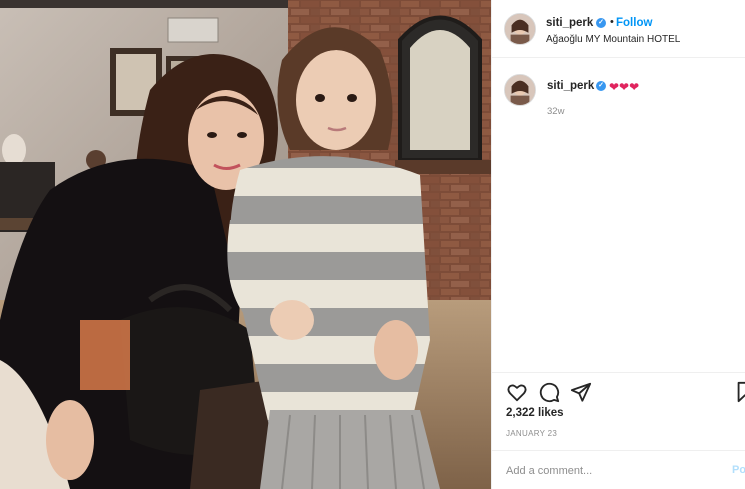  I want to click on follow-button: Follow, so click(634, 23).